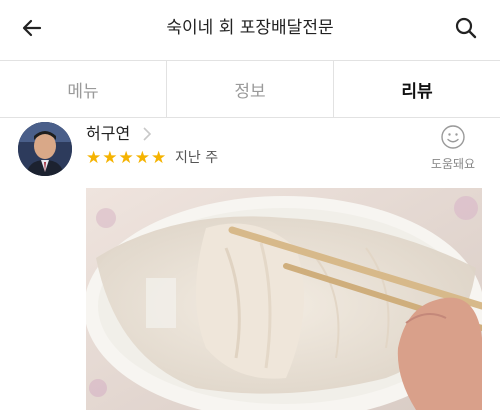 The image size is (500, 410). I want to click on rating-stars: ★ ★ ★ ★ ★, so click(126, 158).